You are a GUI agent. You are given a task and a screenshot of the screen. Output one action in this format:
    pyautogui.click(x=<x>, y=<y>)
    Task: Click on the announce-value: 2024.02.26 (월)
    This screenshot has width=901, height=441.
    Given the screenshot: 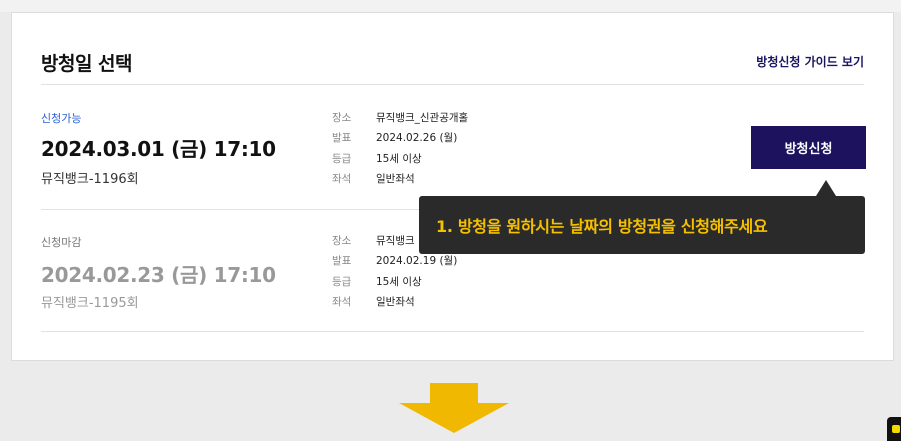 What is the action you would take?
    pyautogui.click(x=417, y=138)
    